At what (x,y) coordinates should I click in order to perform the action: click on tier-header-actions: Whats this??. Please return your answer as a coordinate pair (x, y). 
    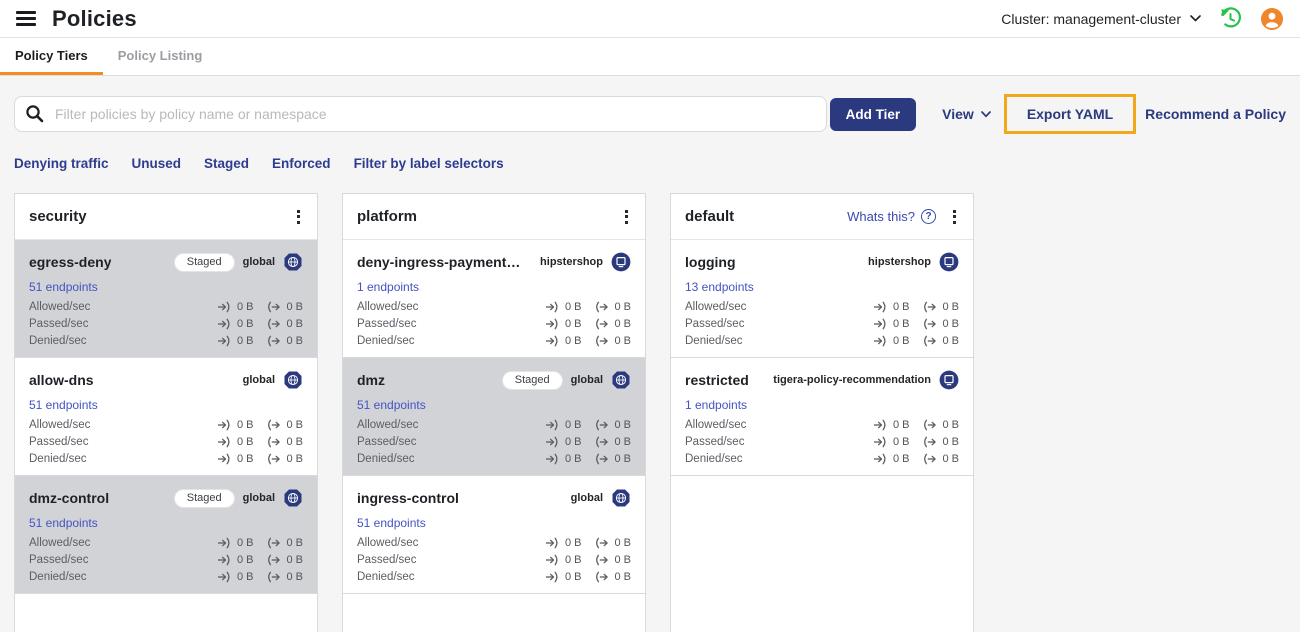
    Looking at the image, I should click on (904, 217).